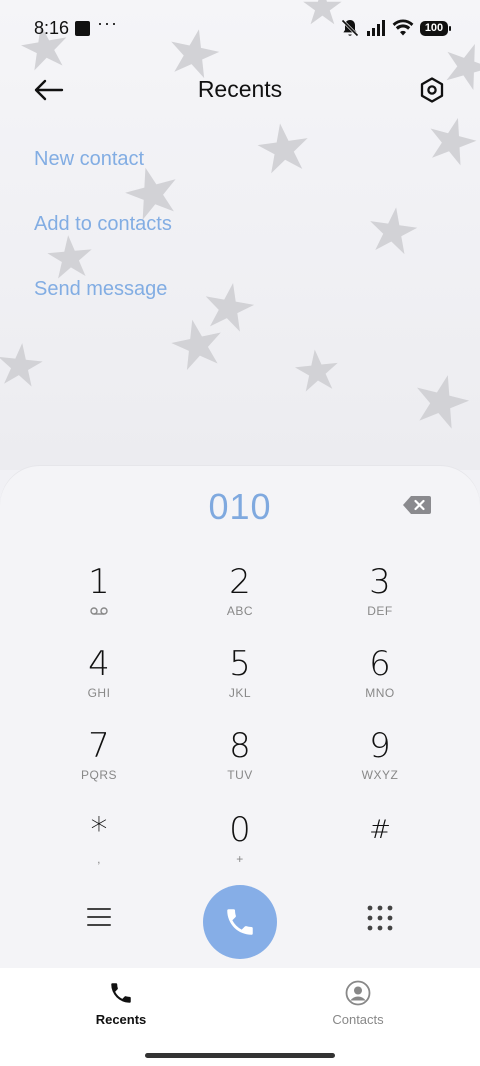 The height and width of the screenshot is (1066, 480). Describe the element at coordinates (240, 582) in the screenshot. I see `key-digit: 2` at that location.